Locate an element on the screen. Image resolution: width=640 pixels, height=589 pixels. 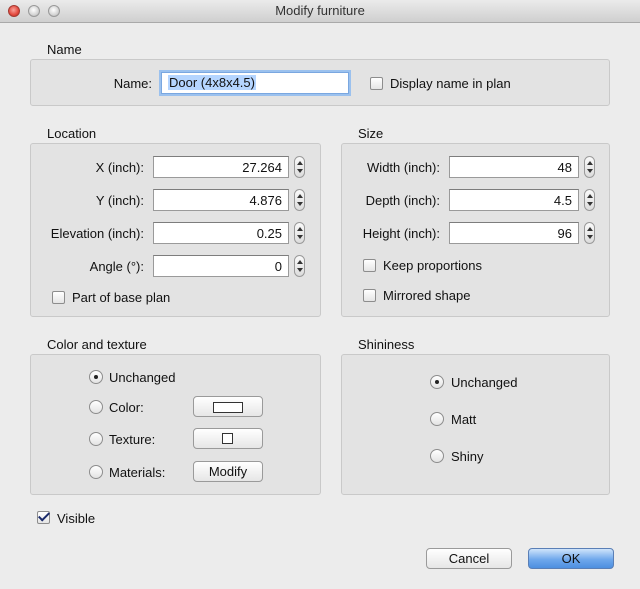
keep-proportions-label: Keep proportions is located at coordinates (433, 265).